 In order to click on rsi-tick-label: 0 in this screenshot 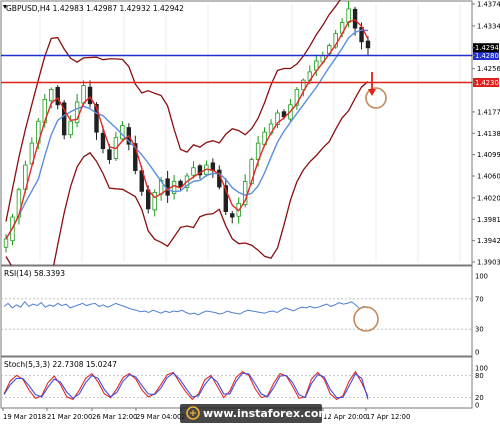, I will do `click(477, 353)`.